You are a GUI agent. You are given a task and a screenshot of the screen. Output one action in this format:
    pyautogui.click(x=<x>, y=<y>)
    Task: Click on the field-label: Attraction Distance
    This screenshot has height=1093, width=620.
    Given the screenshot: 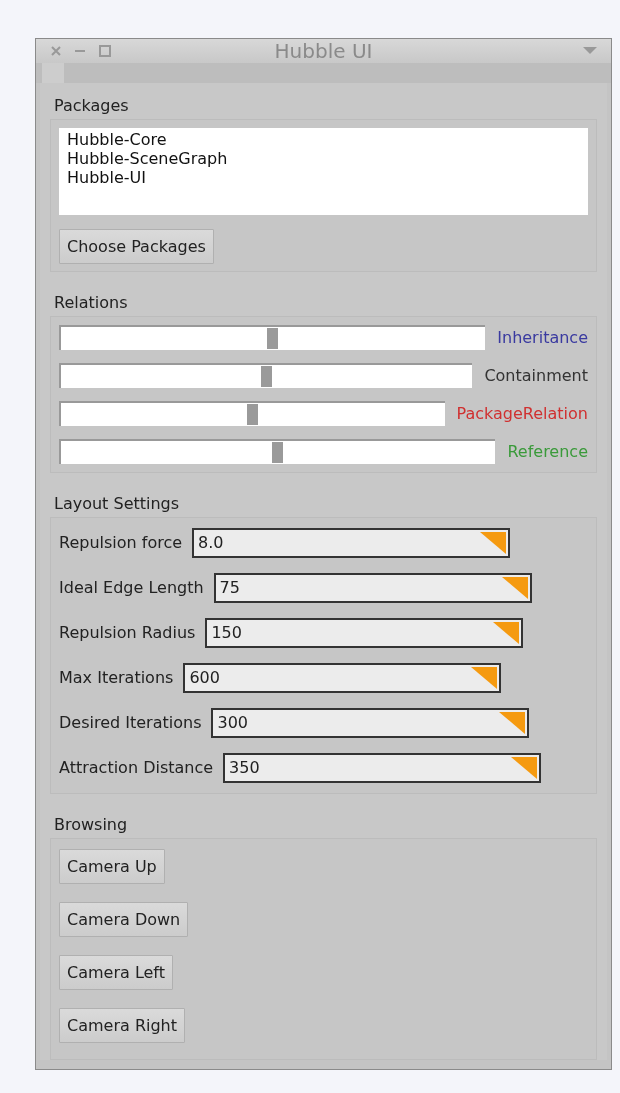 What is the action you would take?
    pyautogui.click(x=136, y=767)
    